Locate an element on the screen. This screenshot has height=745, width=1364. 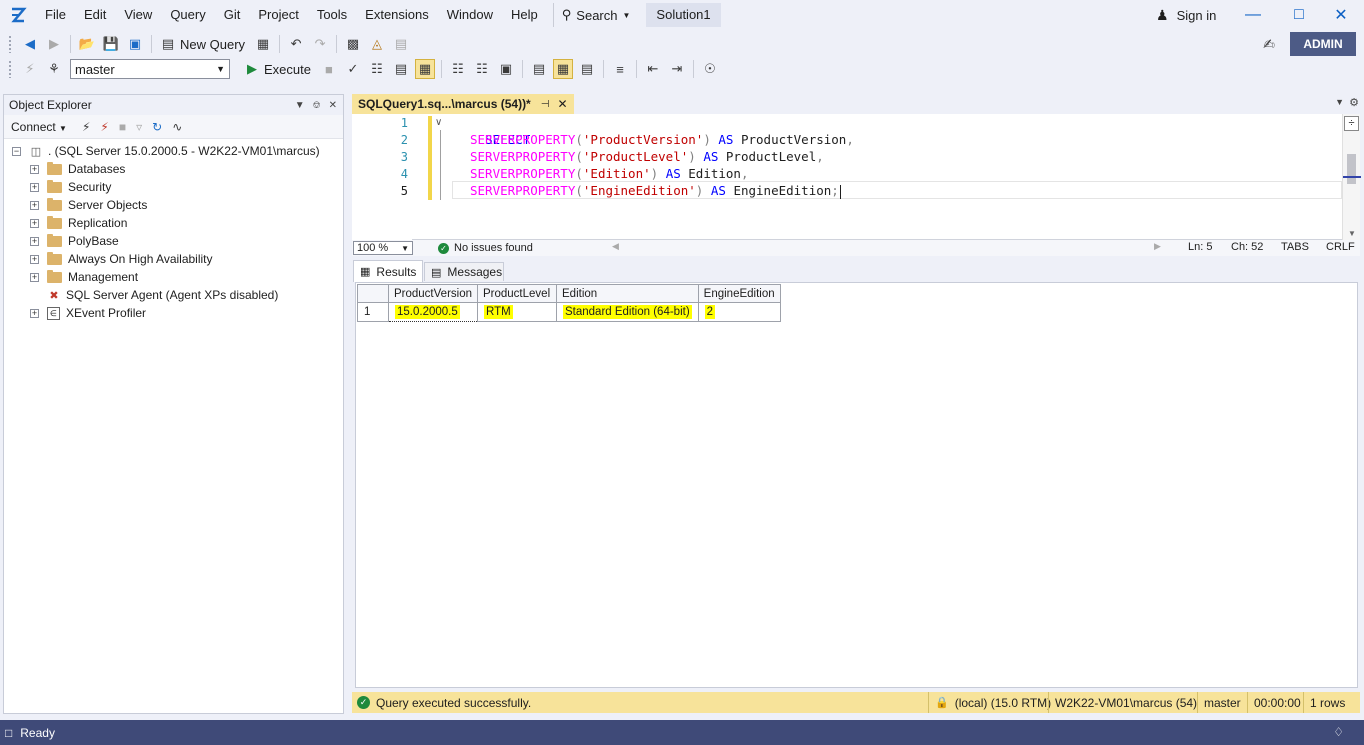
tree-node-polybase: + PolyBase is located at coordinates (173, 241).